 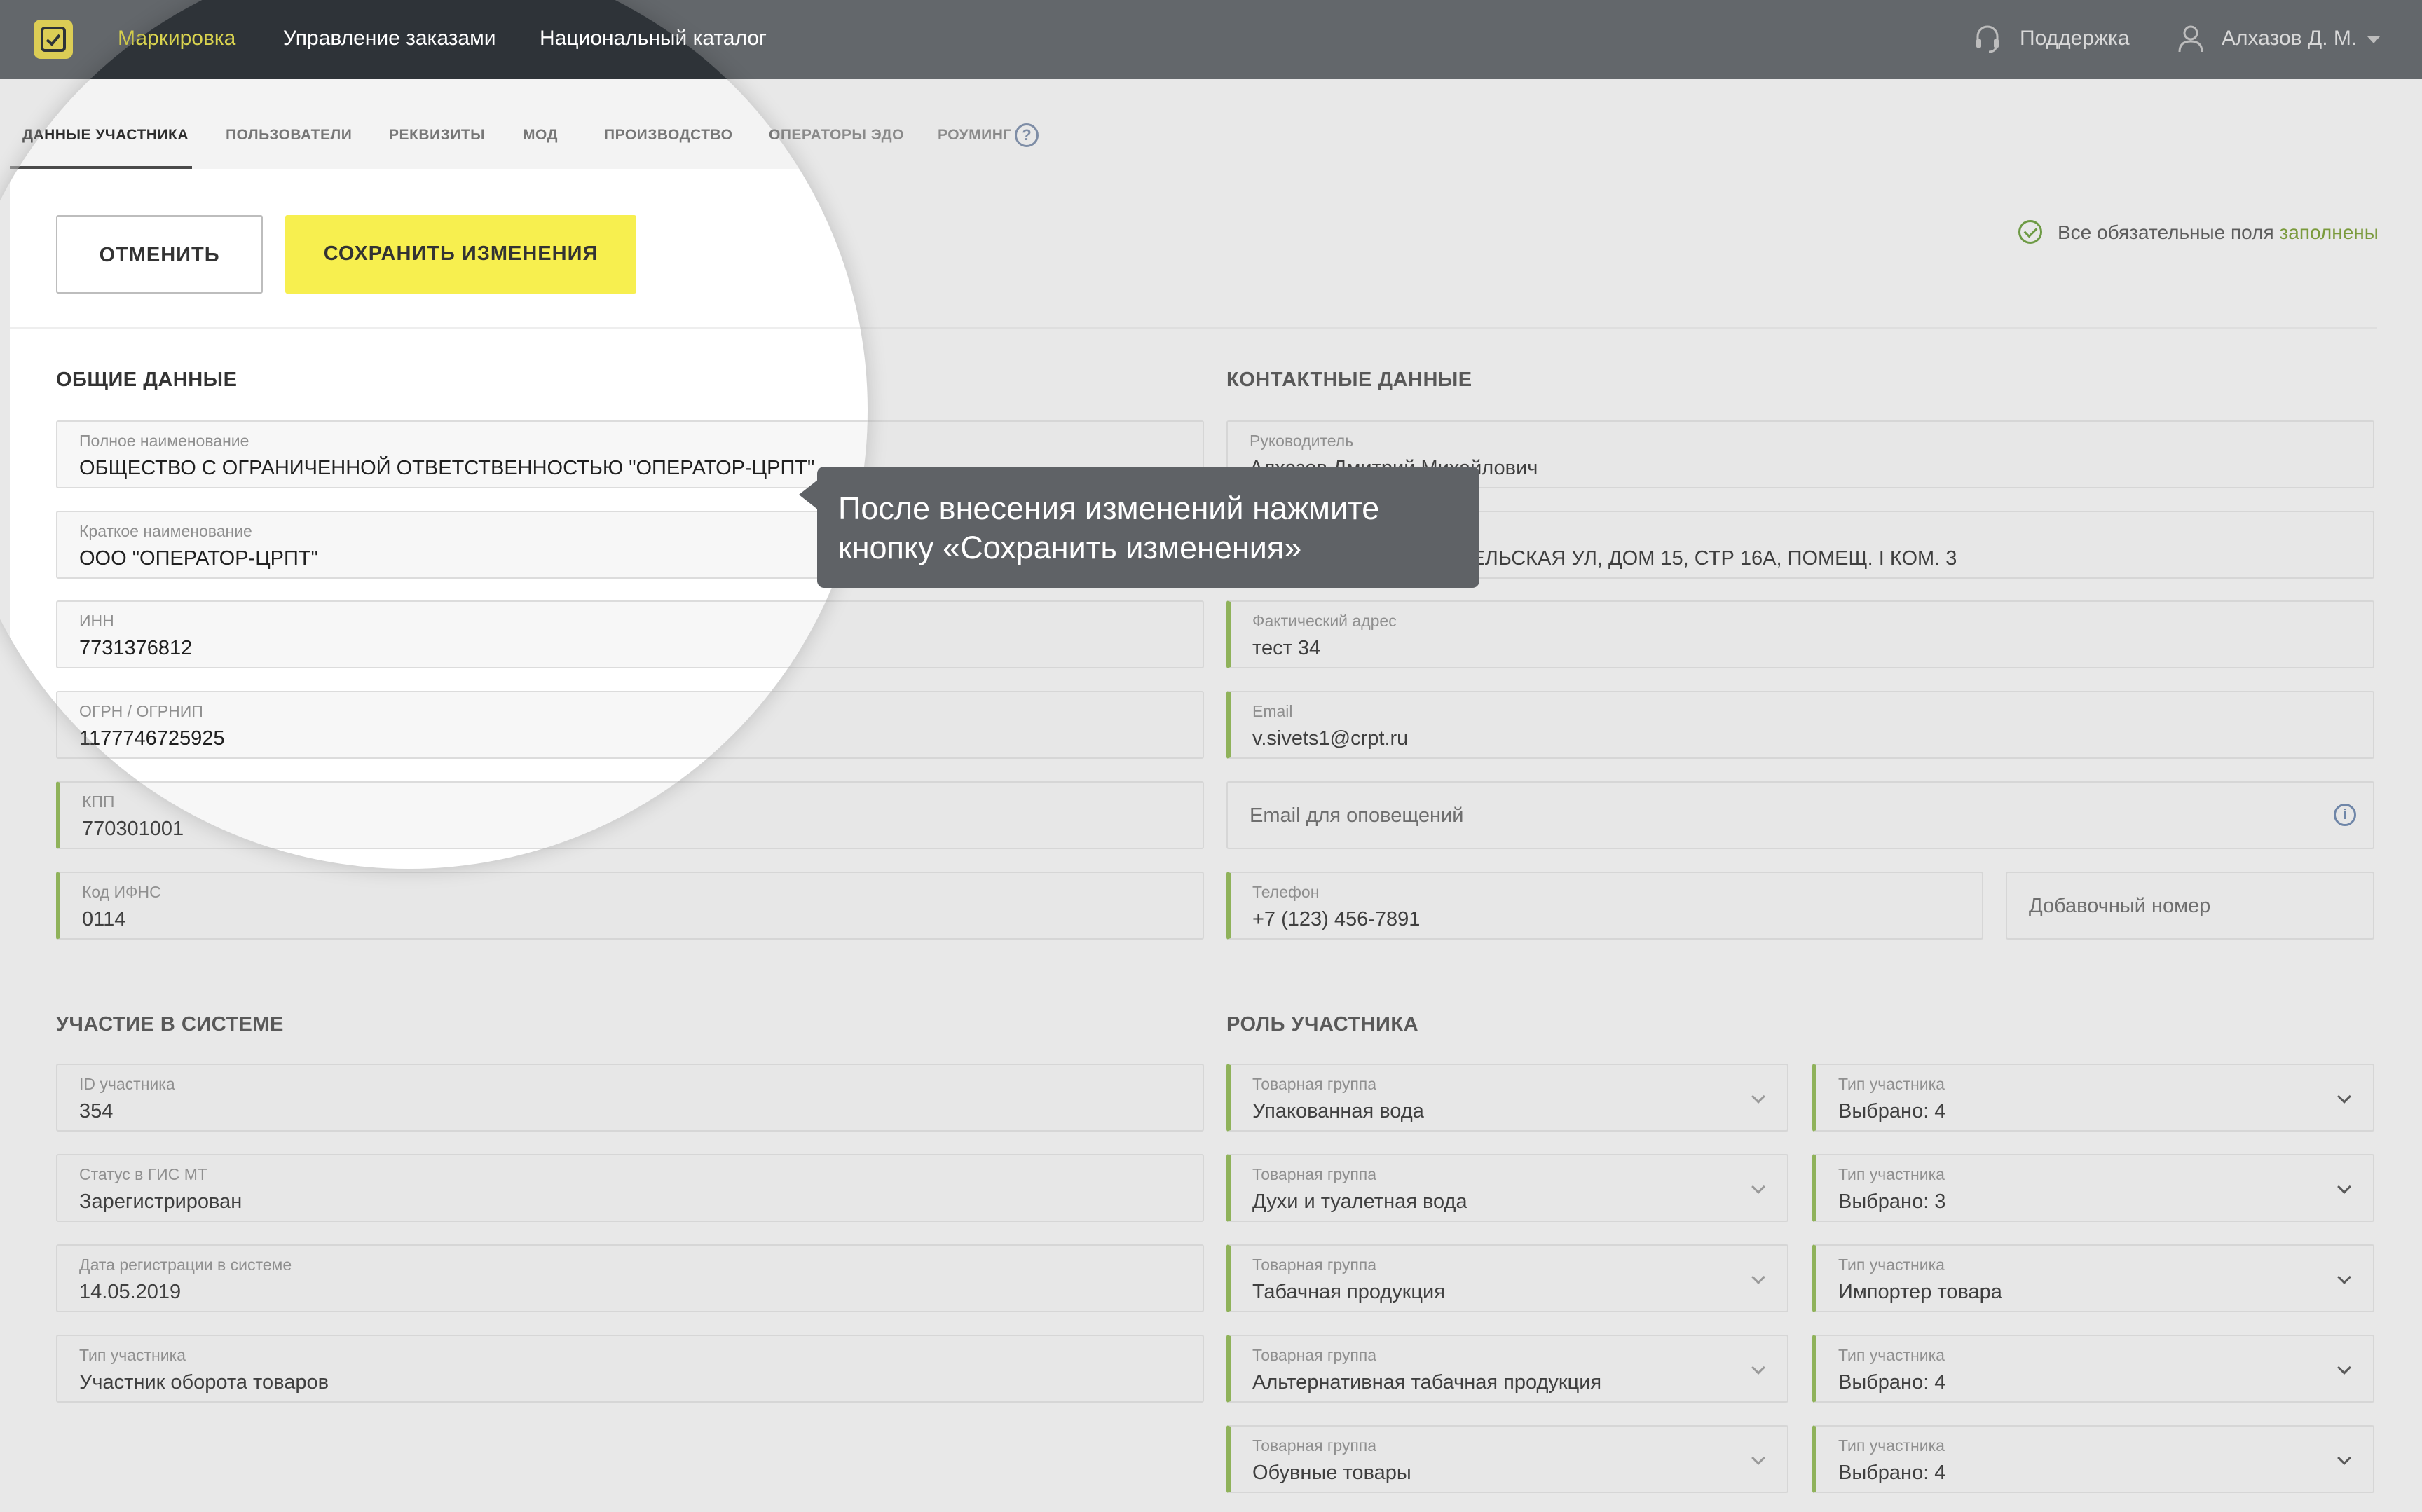 What do you see at coordinates (389, 38) in the screenshot?
I see `nav-item-orders: Управление заказами` at bounding box center [389, 38].